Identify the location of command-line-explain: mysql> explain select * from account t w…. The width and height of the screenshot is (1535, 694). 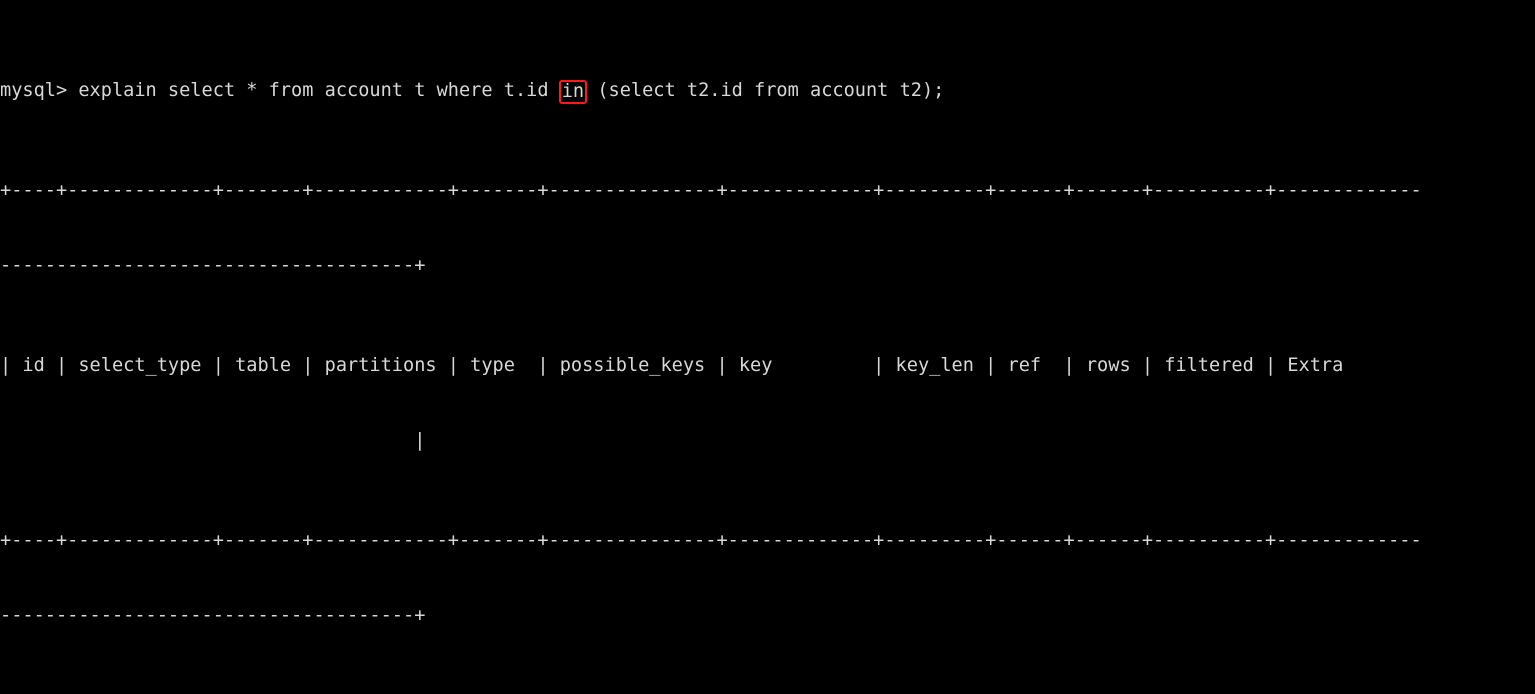
(767, 91).